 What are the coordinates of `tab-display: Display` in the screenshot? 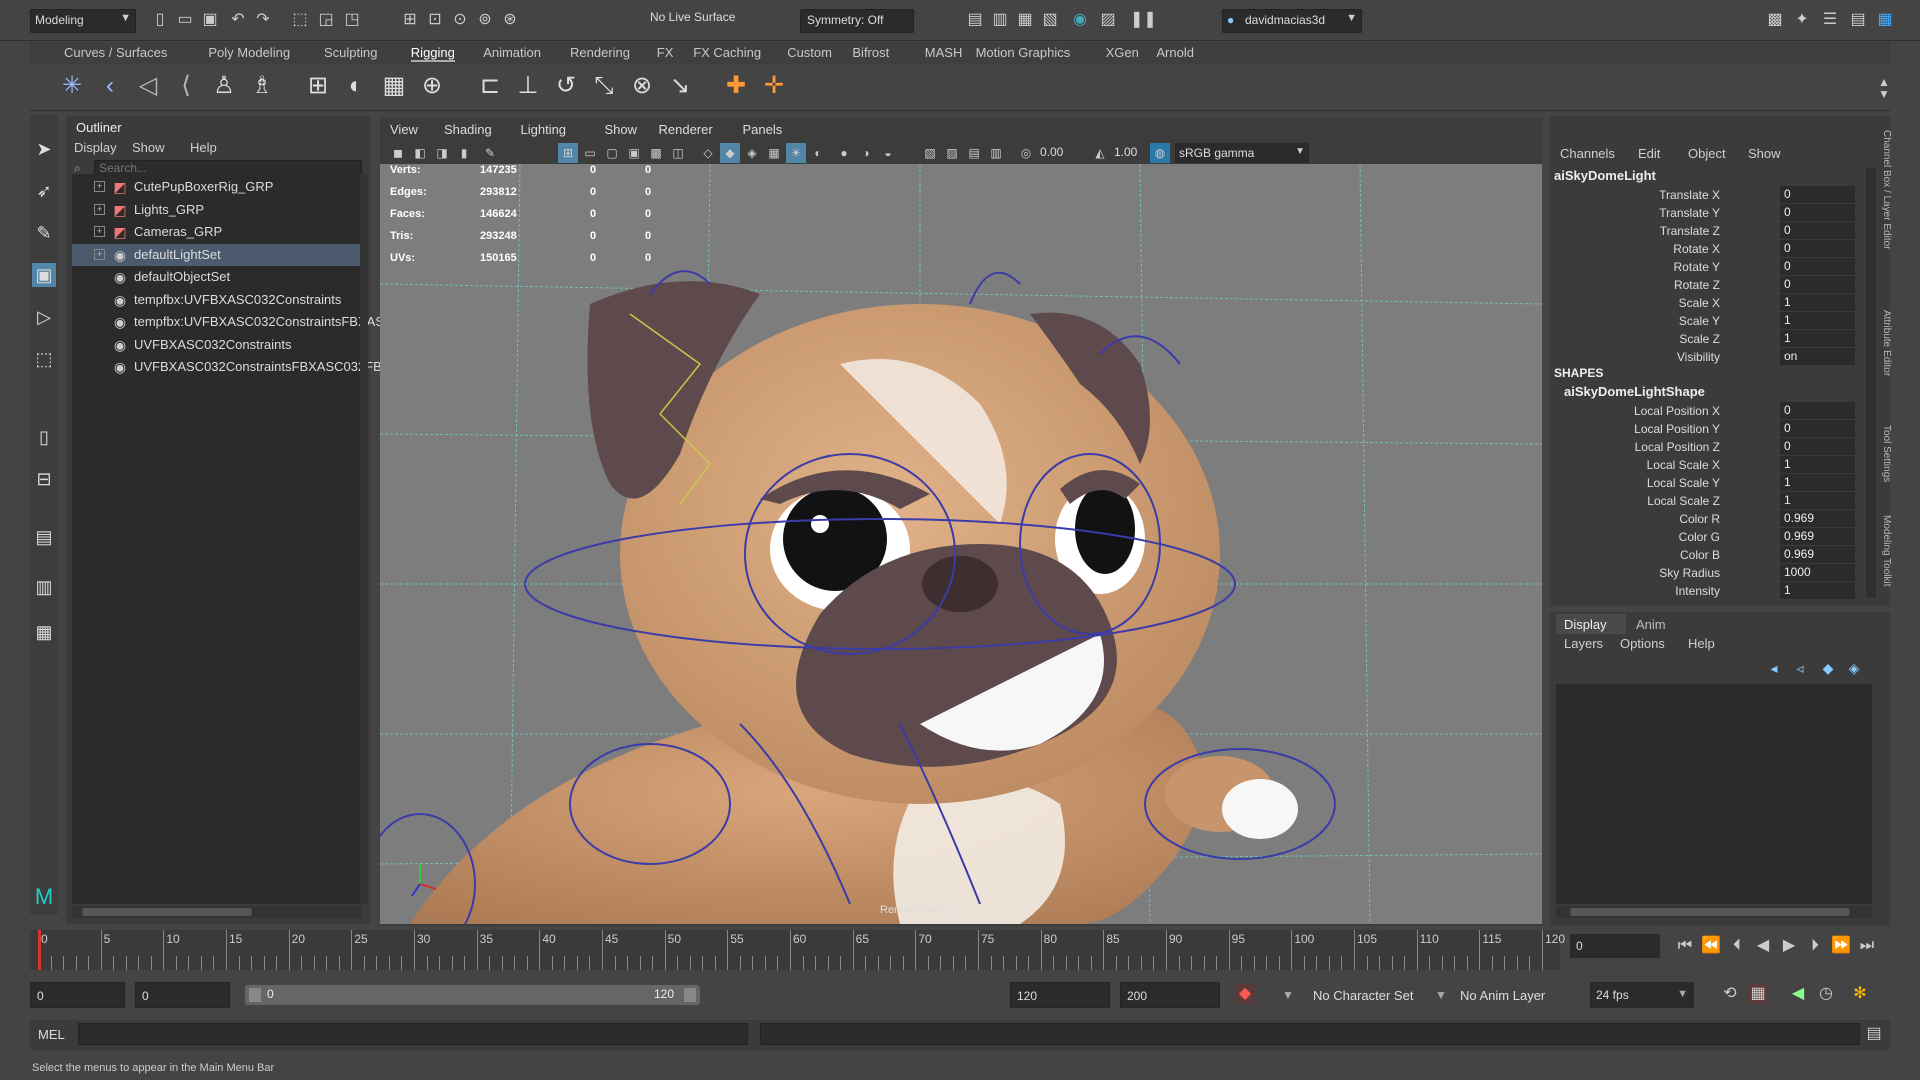 It's located at (1591, 624).